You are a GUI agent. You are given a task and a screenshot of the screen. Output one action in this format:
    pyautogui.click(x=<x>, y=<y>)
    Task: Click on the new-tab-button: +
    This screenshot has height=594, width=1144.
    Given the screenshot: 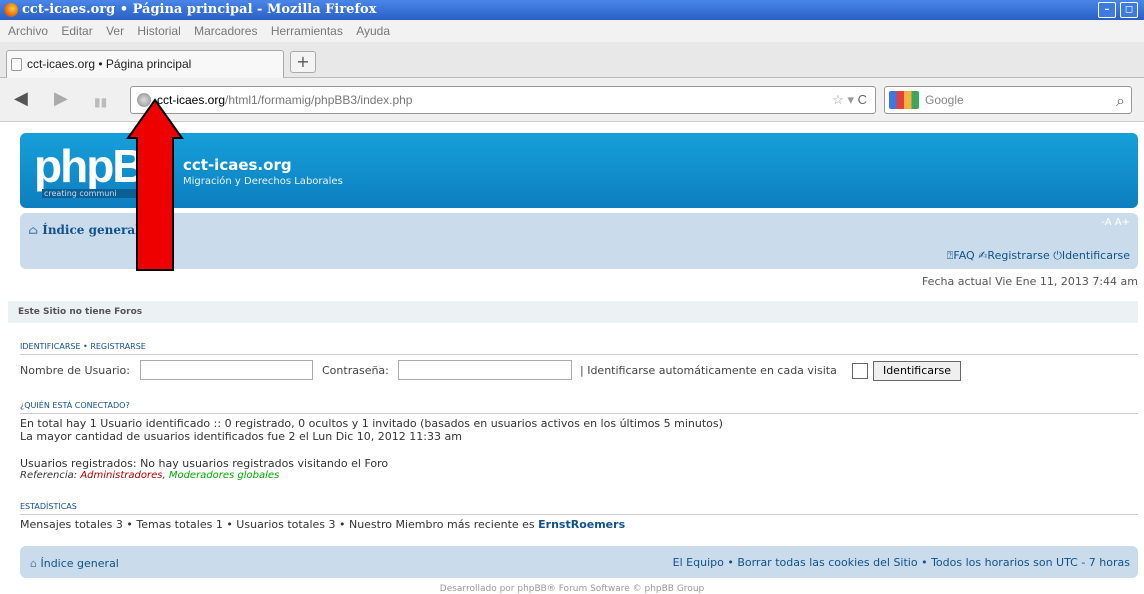 What is the action you would take?
    pyautogui.click(x=303, y=62)
    